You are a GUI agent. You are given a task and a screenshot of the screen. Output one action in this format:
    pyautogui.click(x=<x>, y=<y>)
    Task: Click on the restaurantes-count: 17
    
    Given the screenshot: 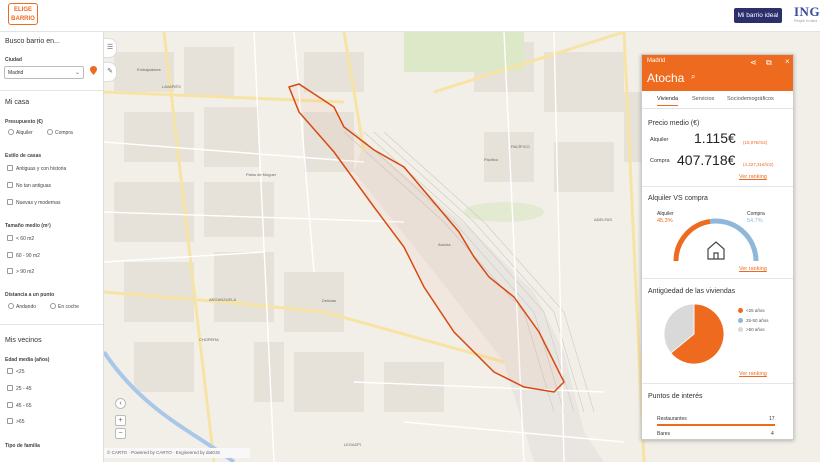 What is the action you would take?
    pyautogui.click(x=772, y=419)
    